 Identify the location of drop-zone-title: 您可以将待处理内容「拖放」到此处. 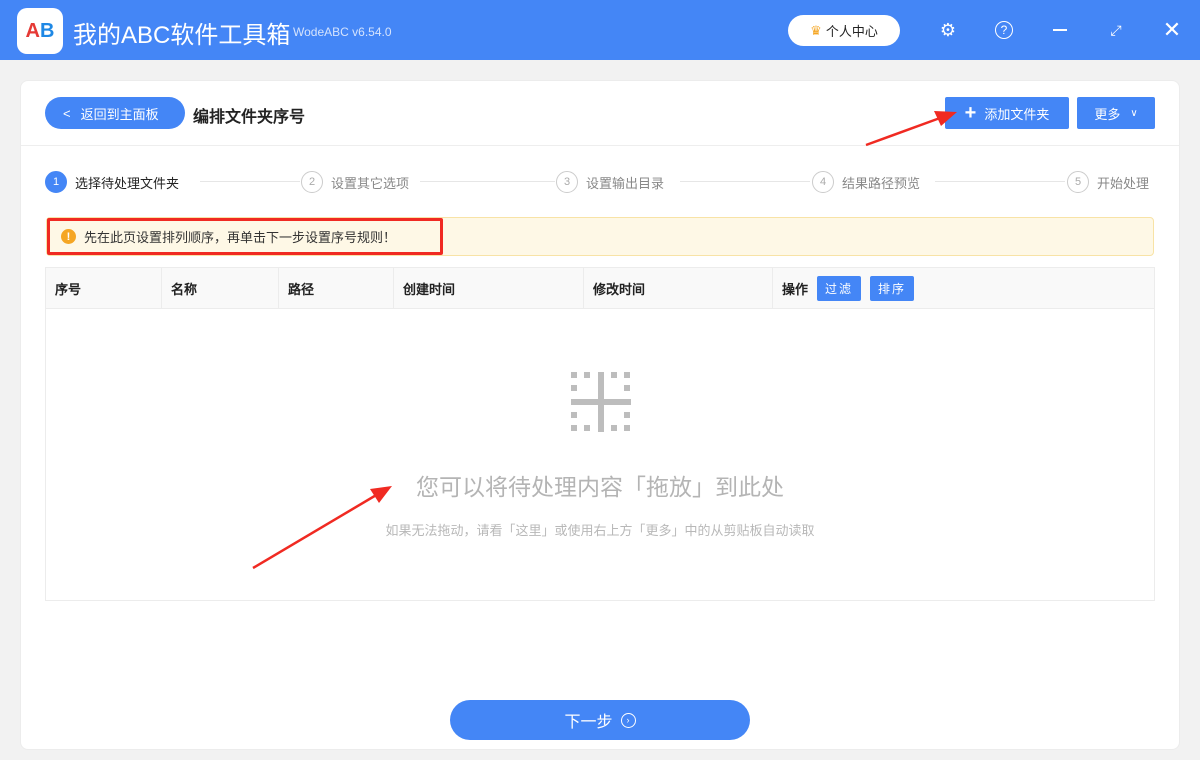
(600, 487).